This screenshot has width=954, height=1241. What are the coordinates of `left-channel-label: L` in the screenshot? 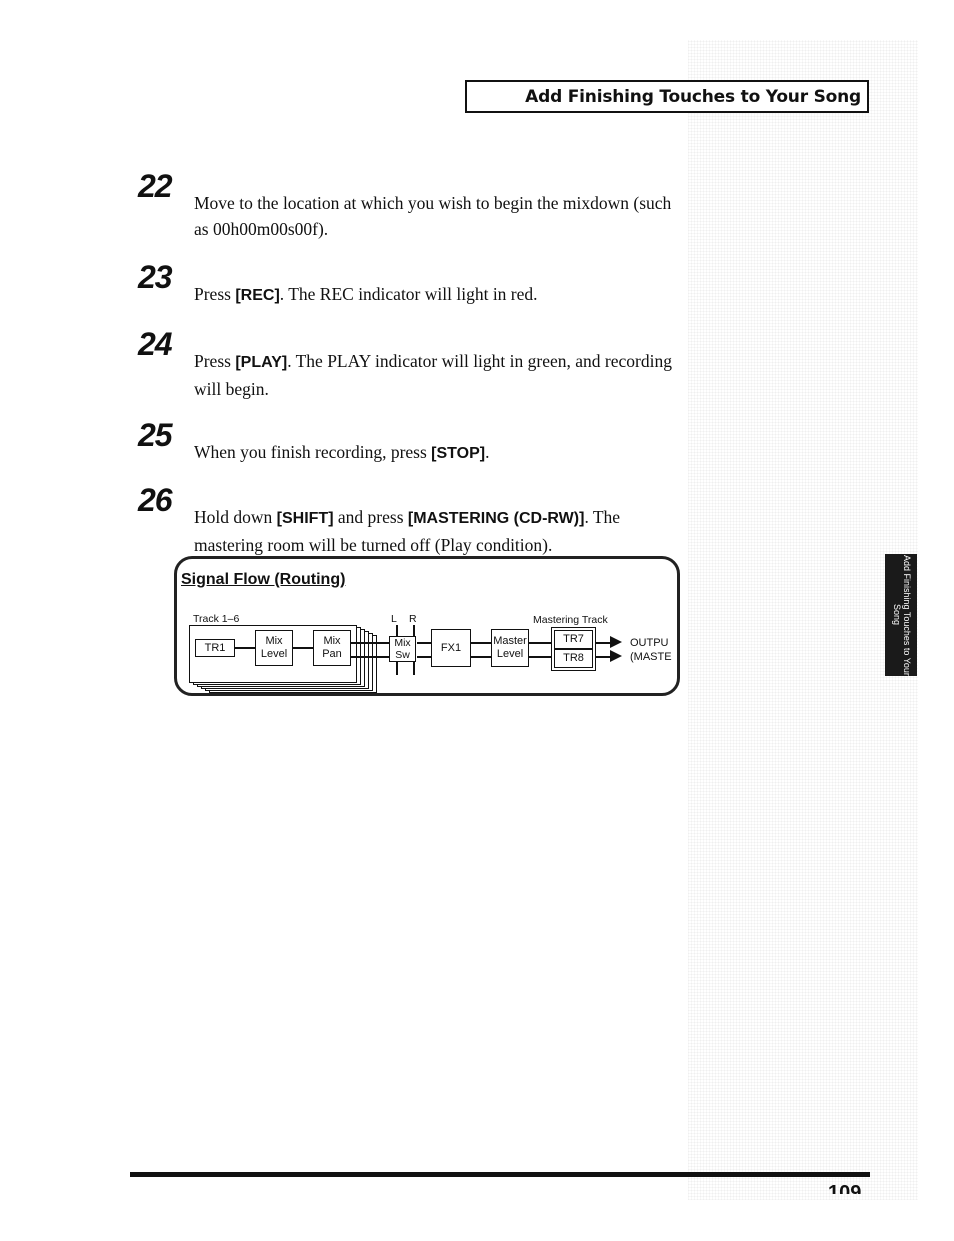 It's located at (394, 619).